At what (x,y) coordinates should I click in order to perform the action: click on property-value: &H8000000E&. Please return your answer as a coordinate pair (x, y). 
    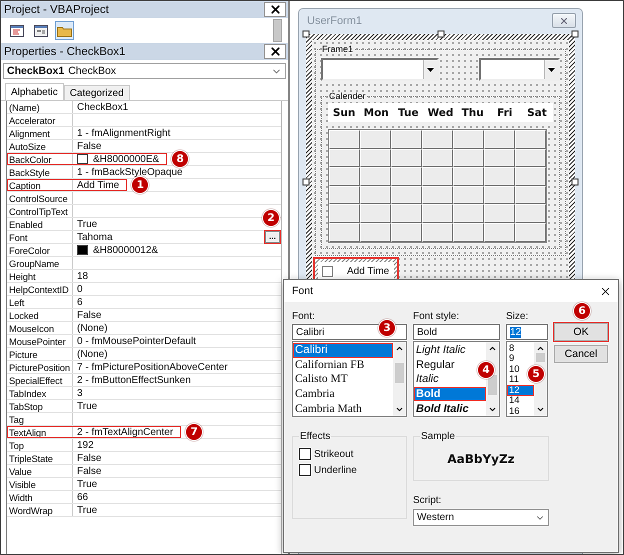
    Looking at the image, I should click on (126, 159).